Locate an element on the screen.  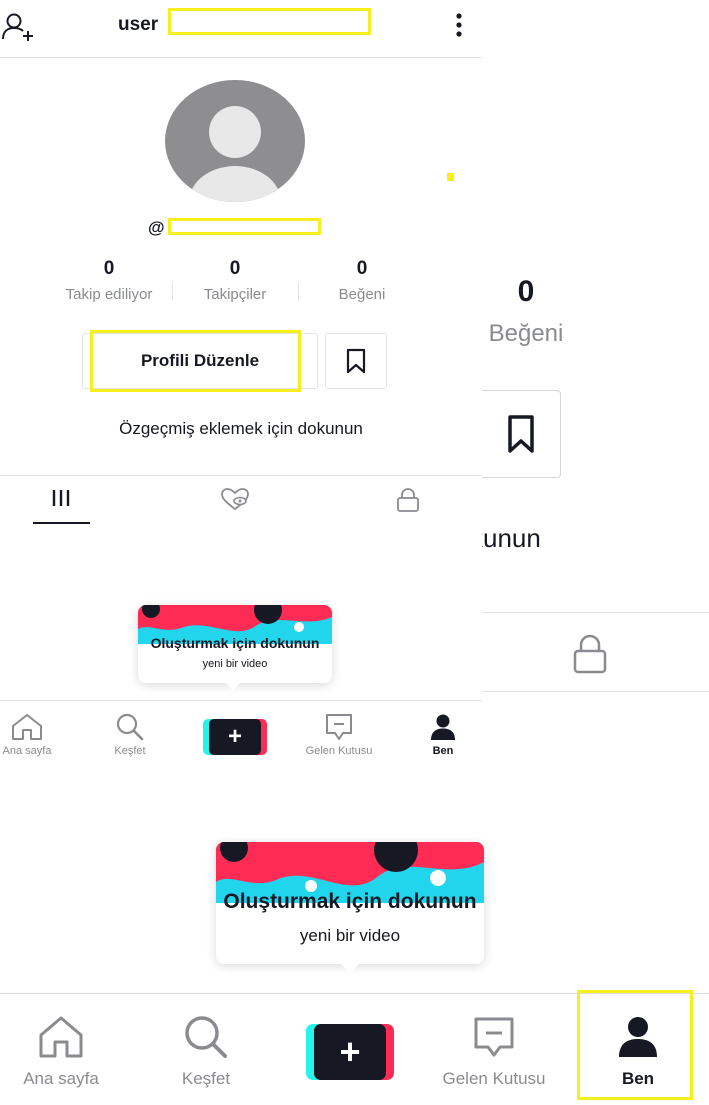
username-title: user is located at coordinates (138, 24).